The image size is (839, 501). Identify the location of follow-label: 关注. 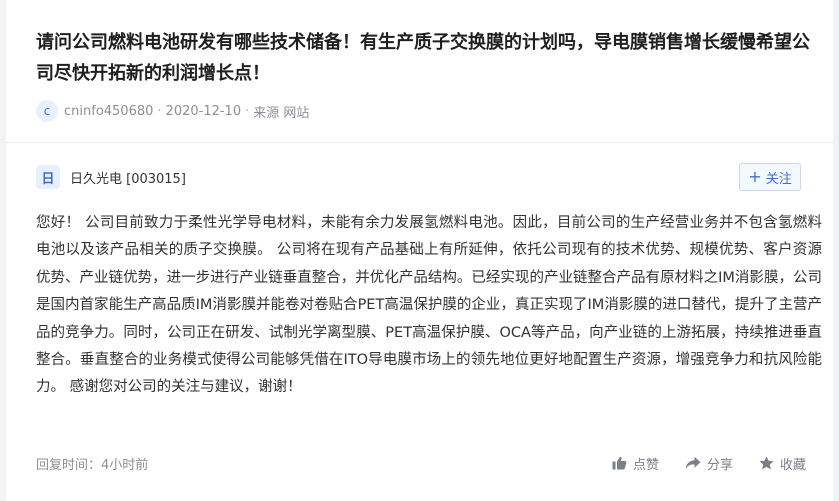
(778, 179).